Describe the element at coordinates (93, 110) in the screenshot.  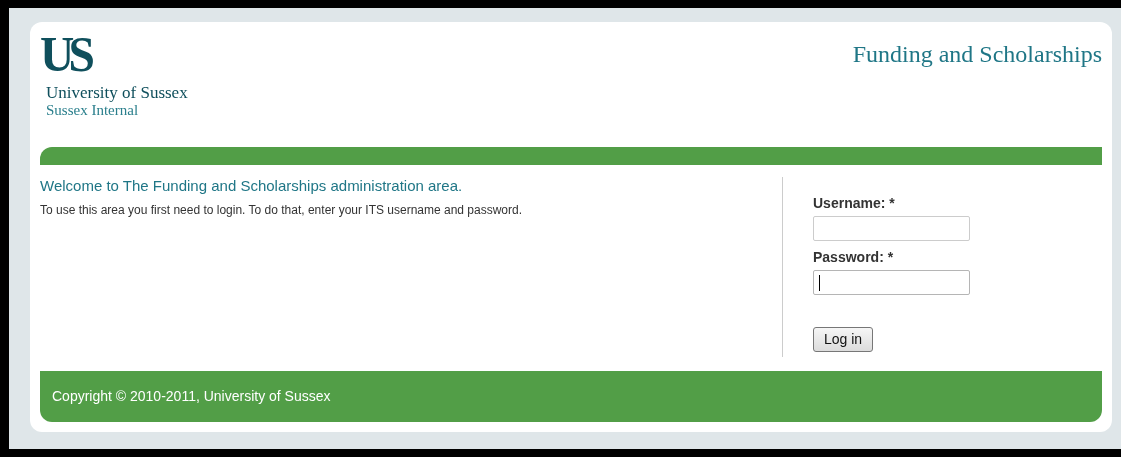
I see `logo-subtitle: Sussex Internal` at that location.